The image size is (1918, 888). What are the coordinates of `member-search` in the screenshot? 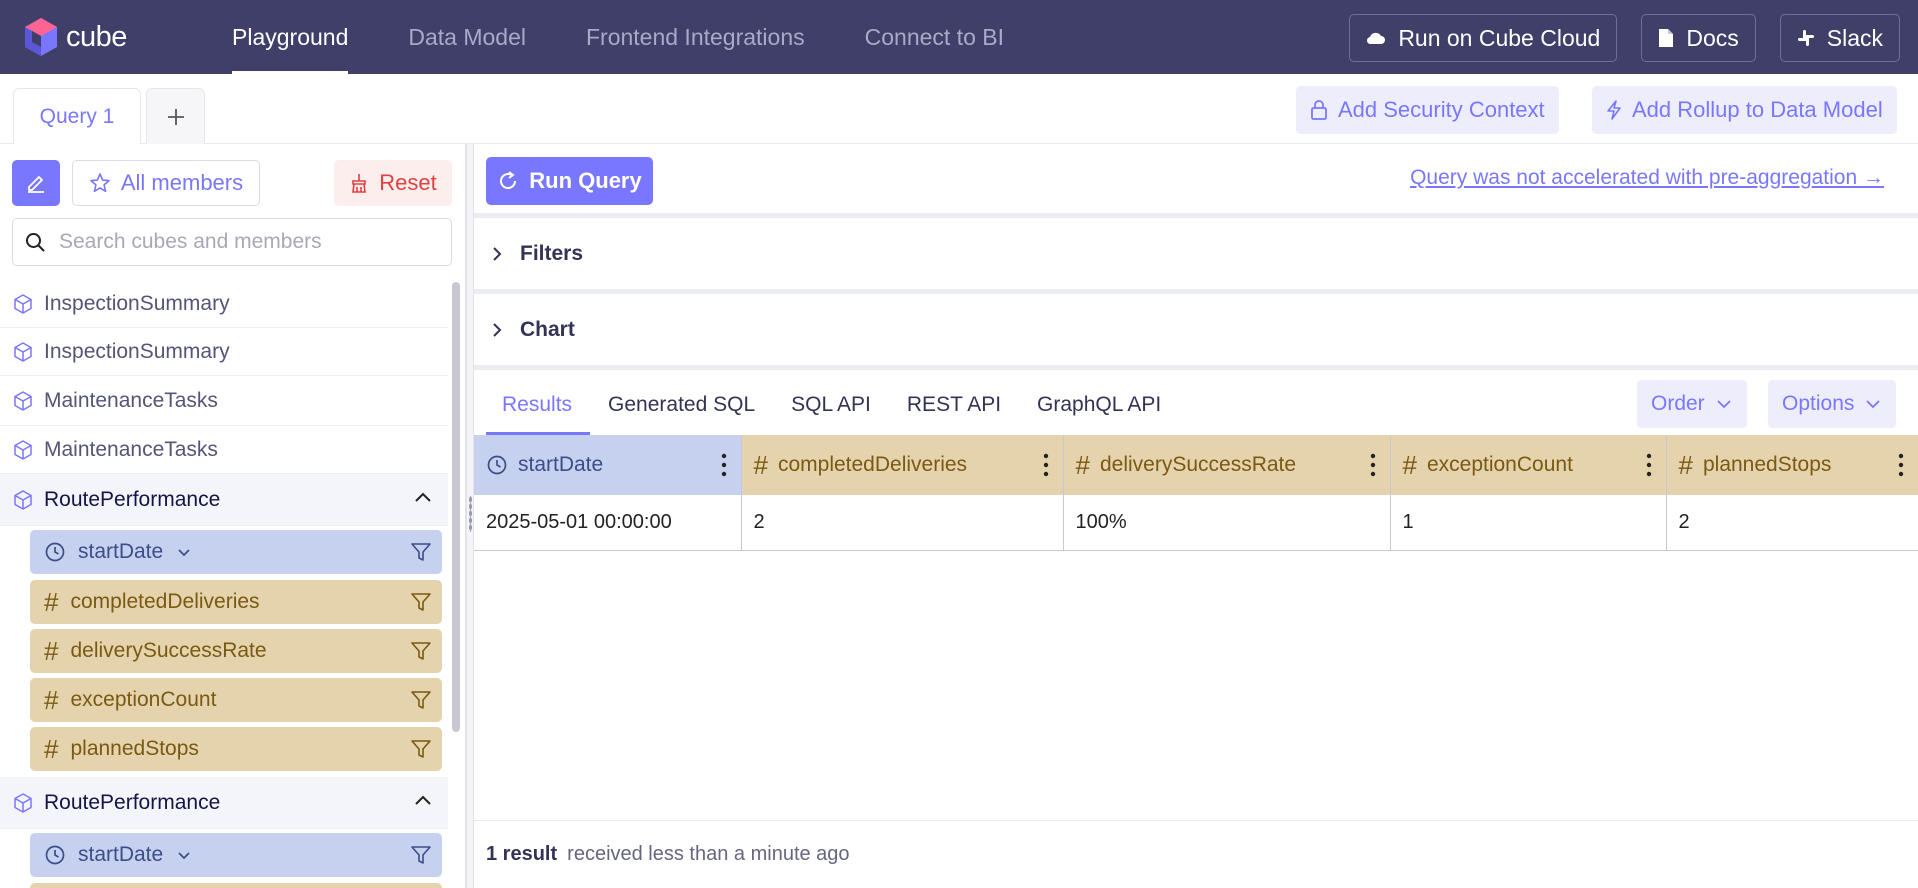 It's located at (232, 242).